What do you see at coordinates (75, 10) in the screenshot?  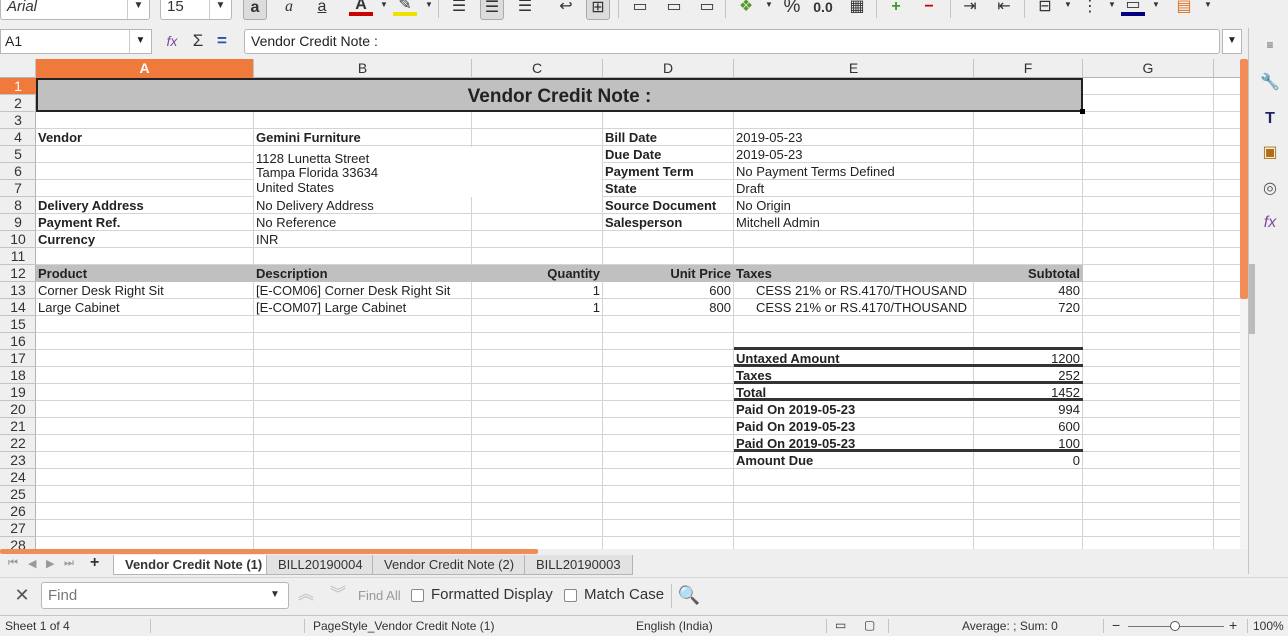 I see `font-name-box: Arial ▼` at bounding box center [75, 10].